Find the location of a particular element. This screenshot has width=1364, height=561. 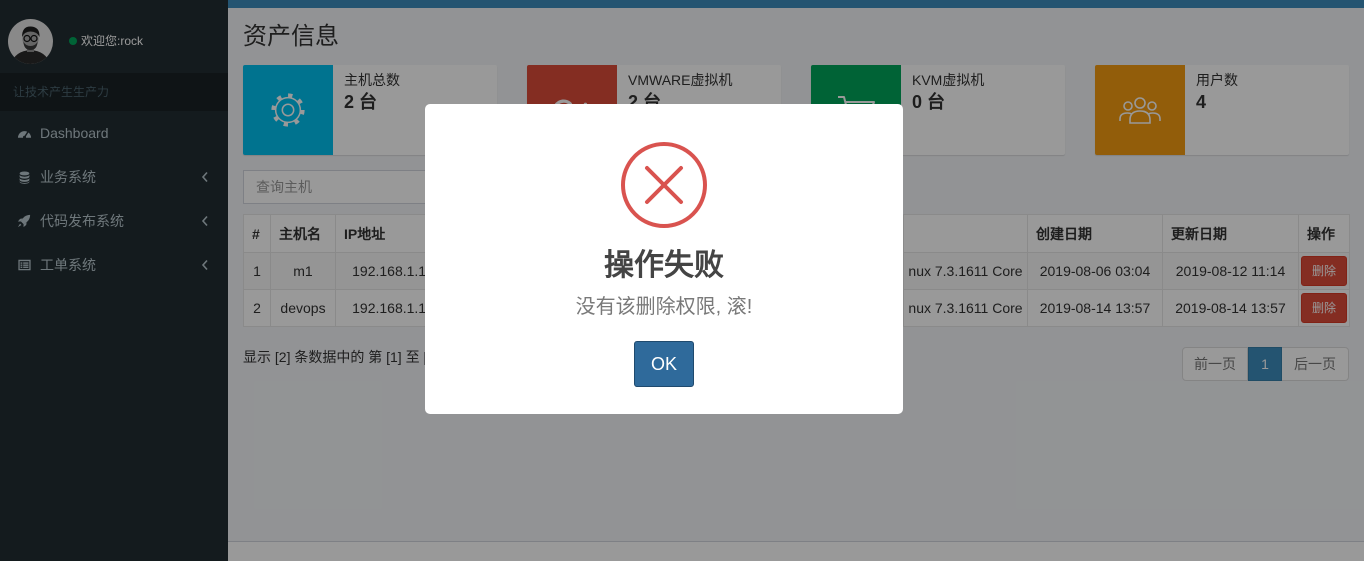

dialog-title: 操作失败 is located at coordinates (664, 265).